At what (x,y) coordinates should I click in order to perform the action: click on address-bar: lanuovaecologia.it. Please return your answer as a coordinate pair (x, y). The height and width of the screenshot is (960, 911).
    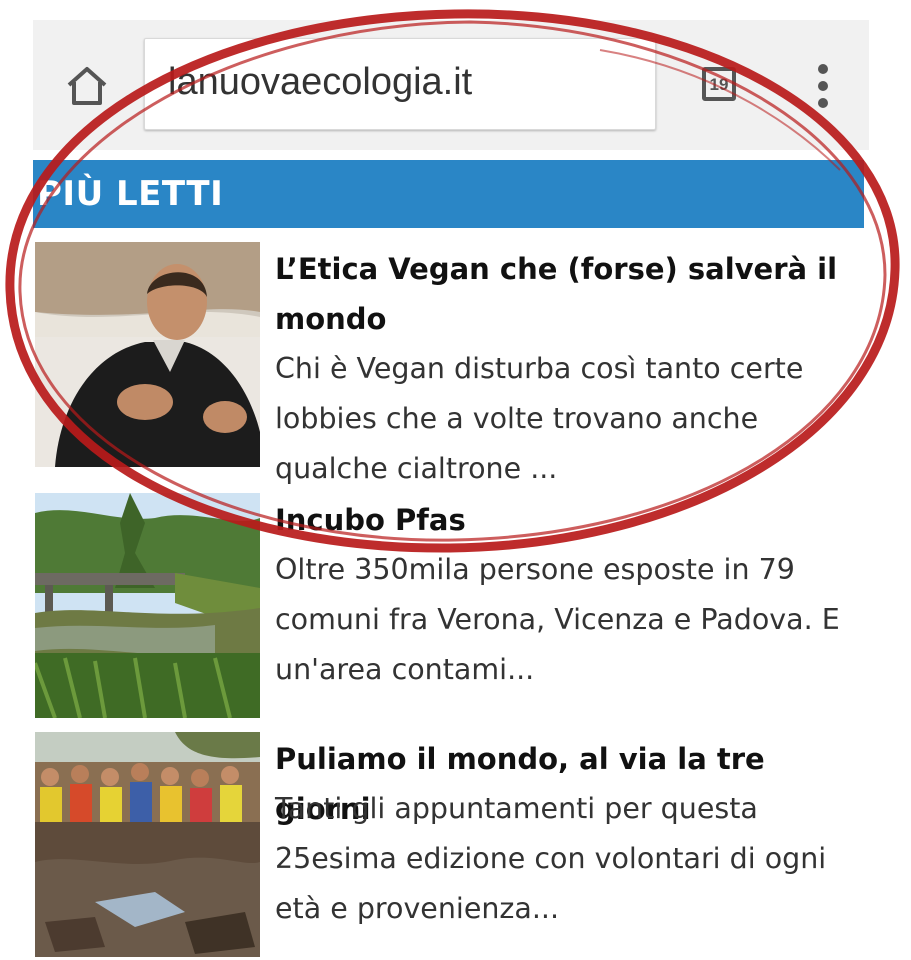
    Looking at the image, I should click on (400, 84).